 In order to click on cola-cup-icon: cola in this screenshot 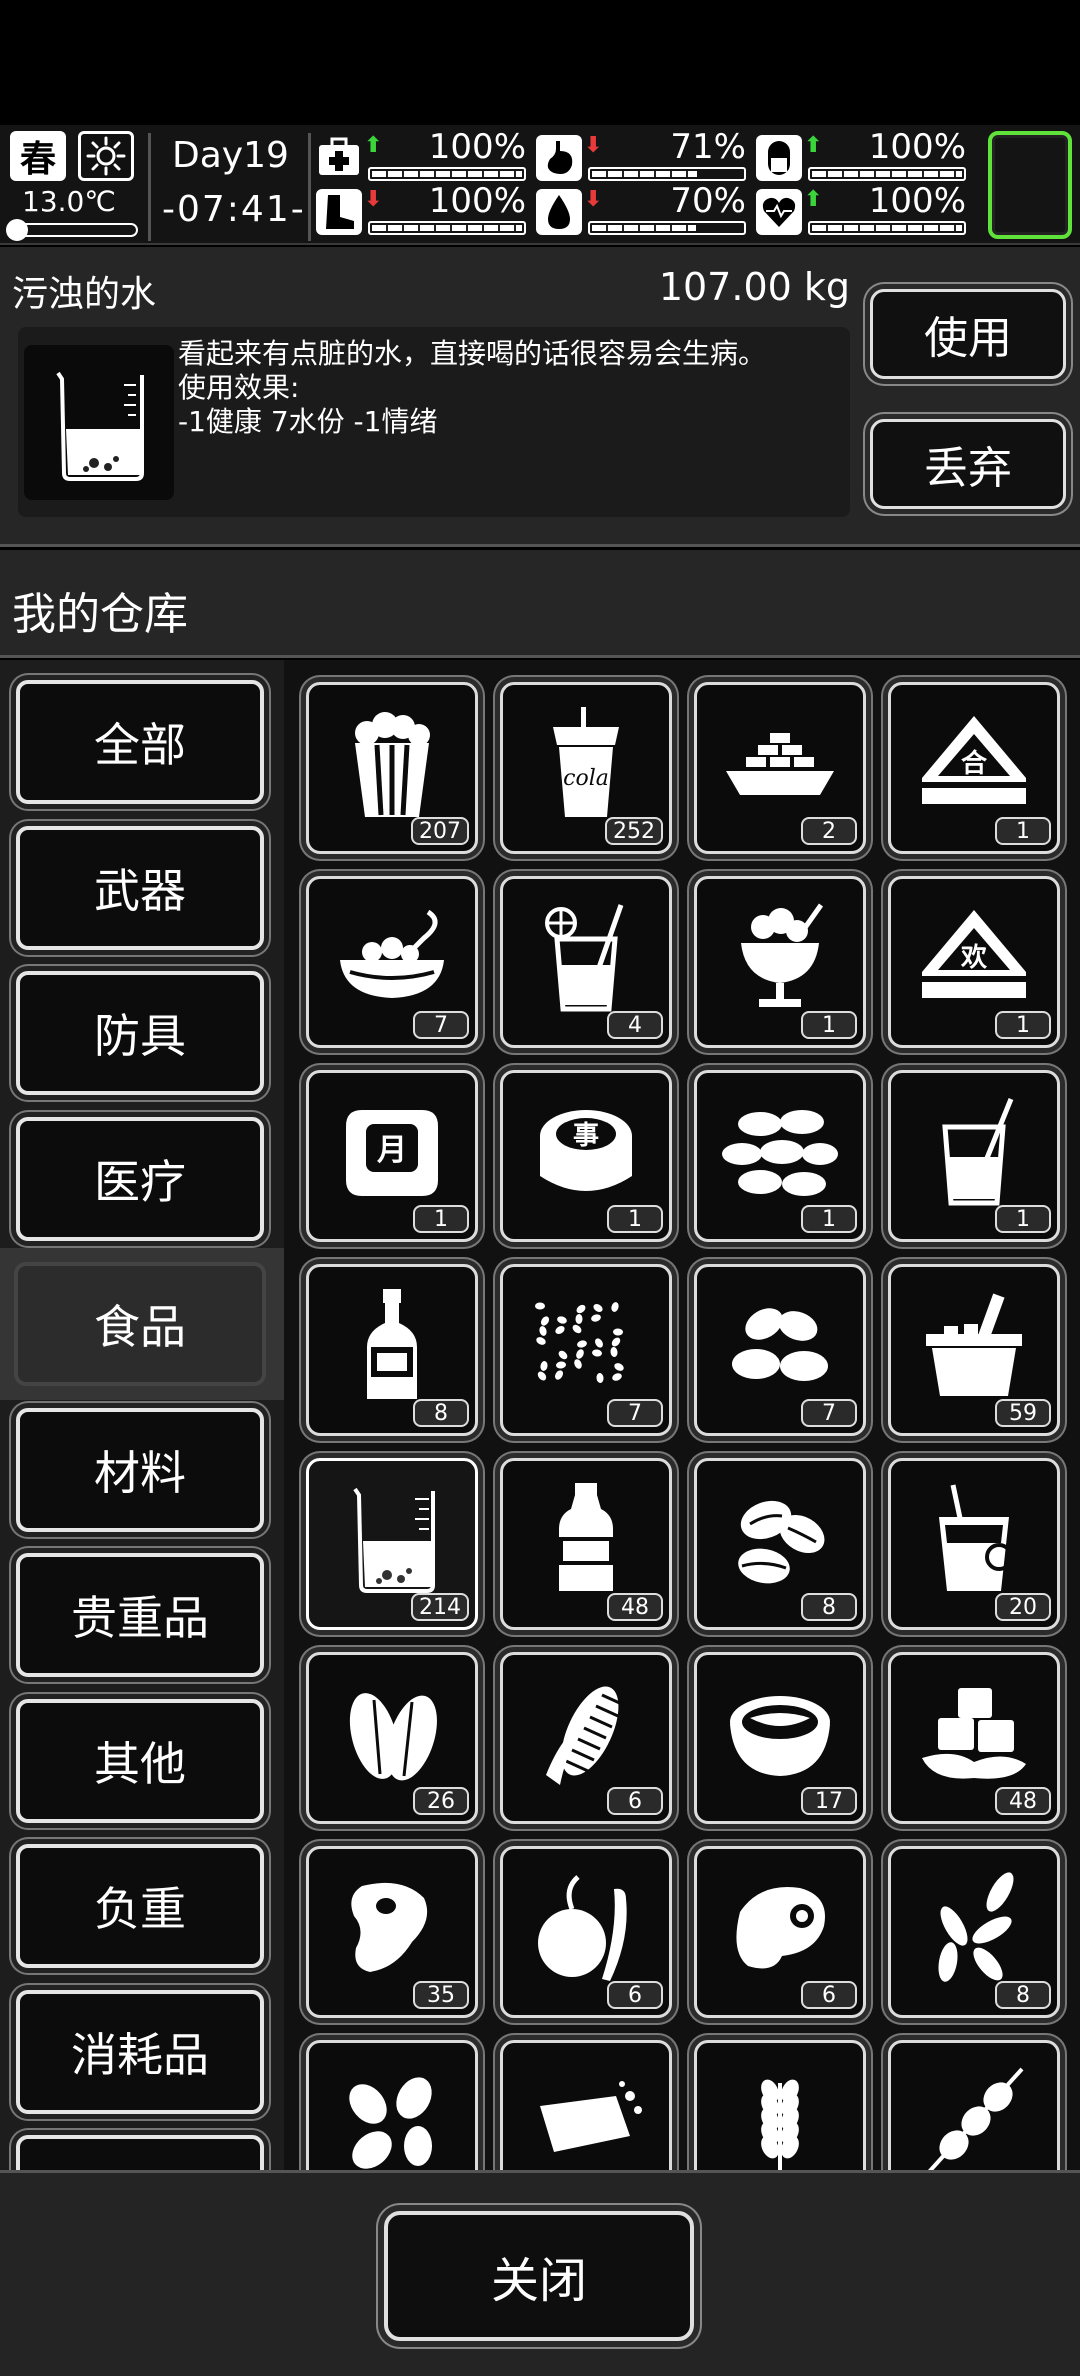, I will do `click(586, 762)`.